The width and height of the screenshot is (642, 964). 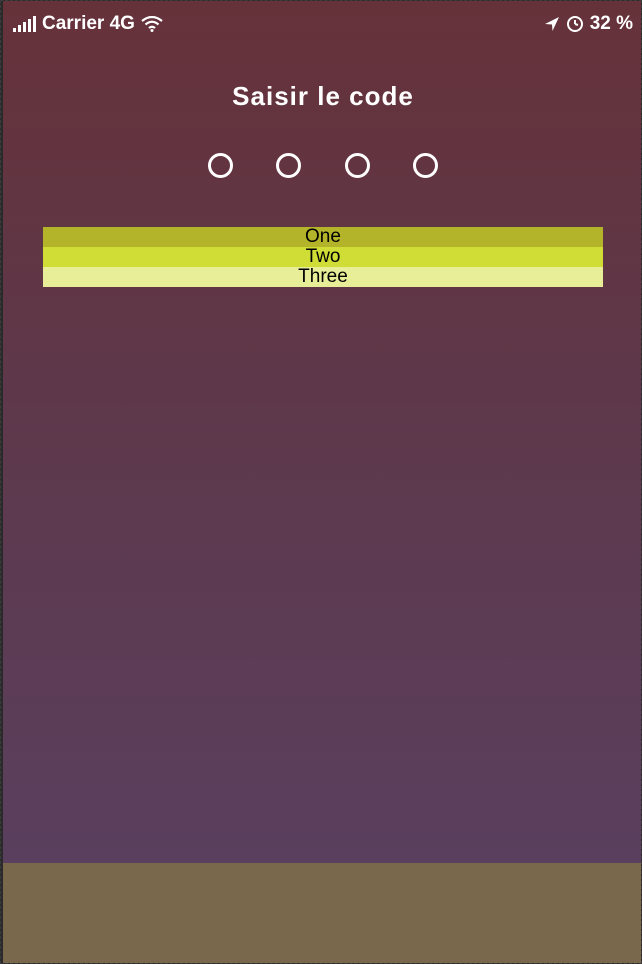 What do you see at coordinates (574, 24) in the screenshot?
I see `alarm-clock-icon` at bounding box center [574, 24].